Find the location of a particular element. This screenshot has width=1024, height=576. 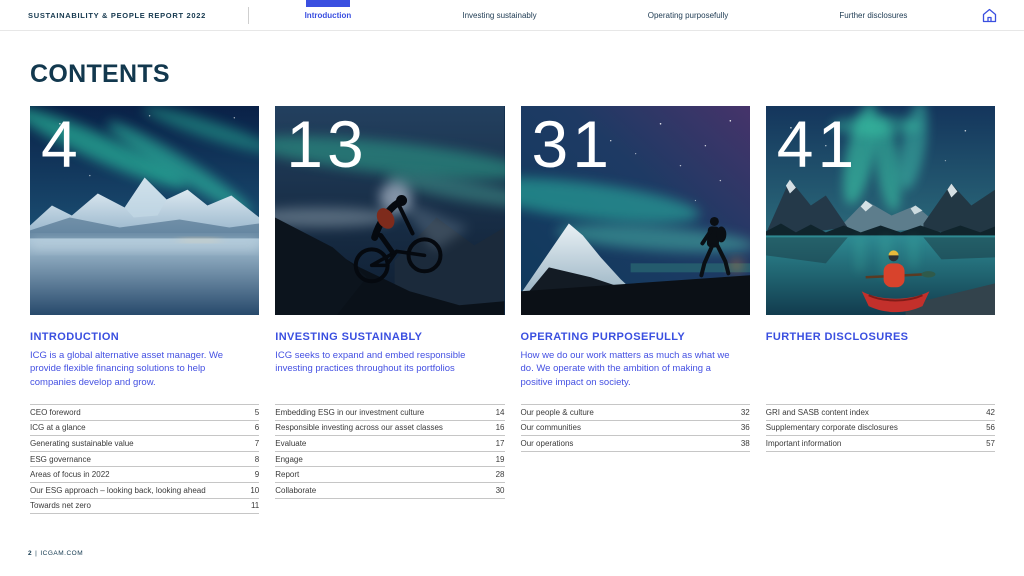

section-title: INTRODUCTION is located at coordinates (75, 337).